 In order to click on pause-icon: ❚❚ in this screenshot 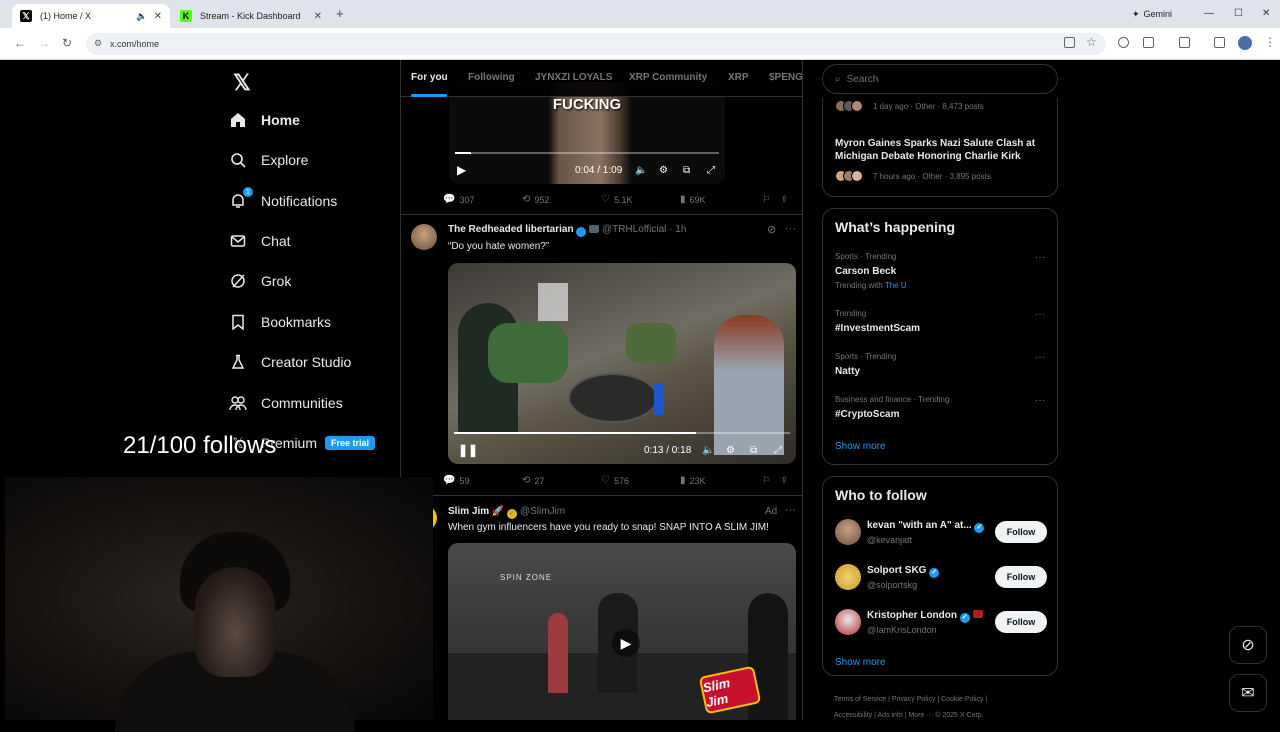, I will do `click(468, 450)`.